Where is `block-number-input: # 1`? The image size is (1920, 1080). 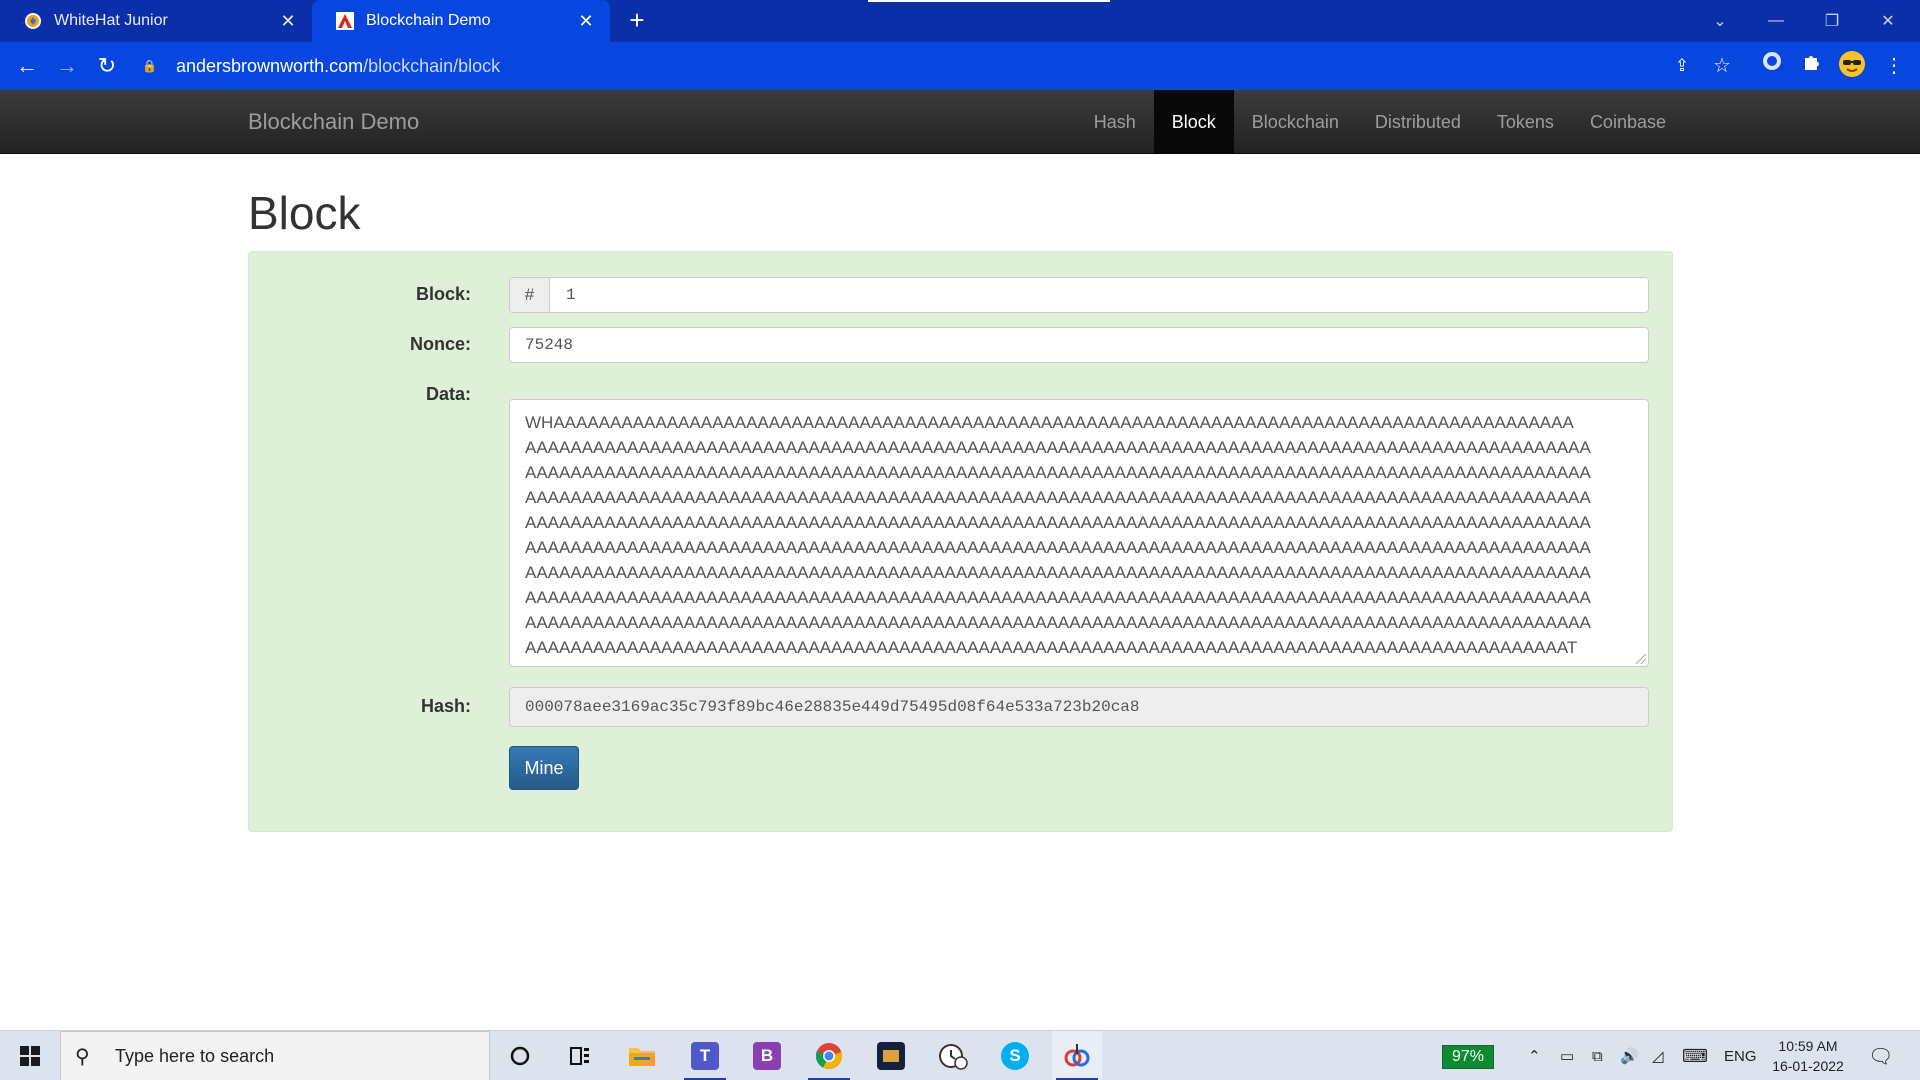
block-number-input: # 1 is located at coordinates (1079, 295).